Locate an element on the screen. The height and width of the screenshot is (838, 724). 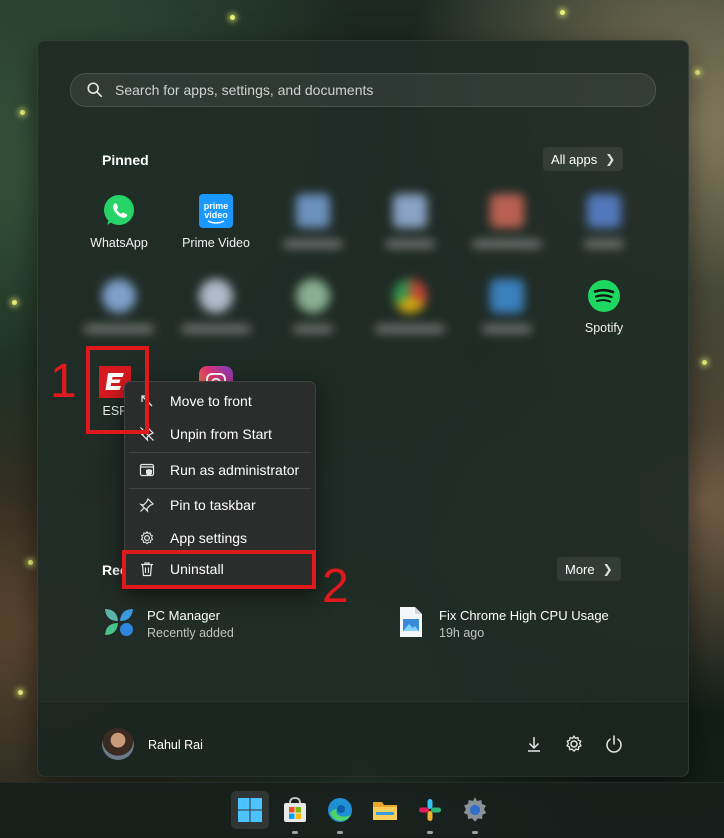
prime-video-icon: prime video is located at coordinates (216, 211).